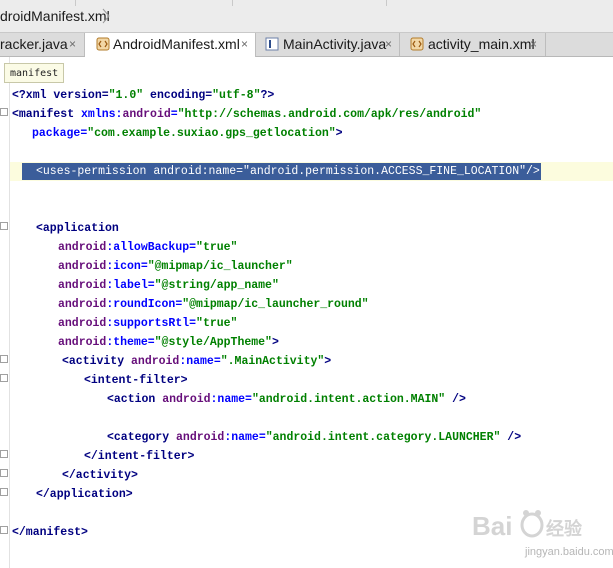 The height and width of the screenshot is (568, 613). Describe the element at coordinates (168, 342) in the screenshot. I see `code-line: android:theme="@style/AppTheme">` at that location.